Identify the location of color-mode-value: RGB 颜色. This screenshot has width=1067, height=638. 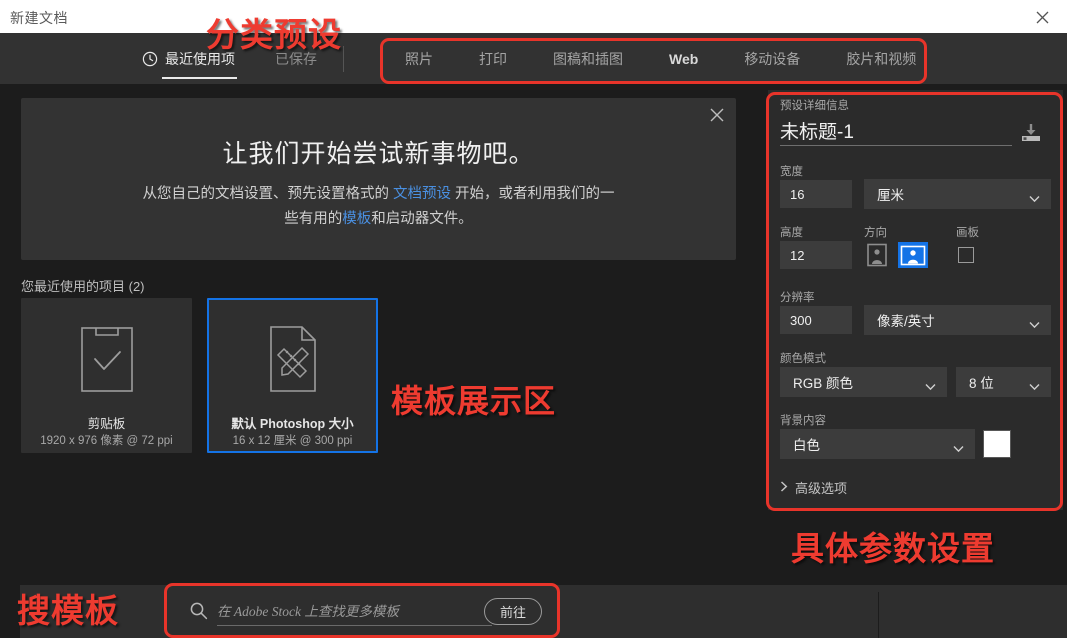
(823, 383).